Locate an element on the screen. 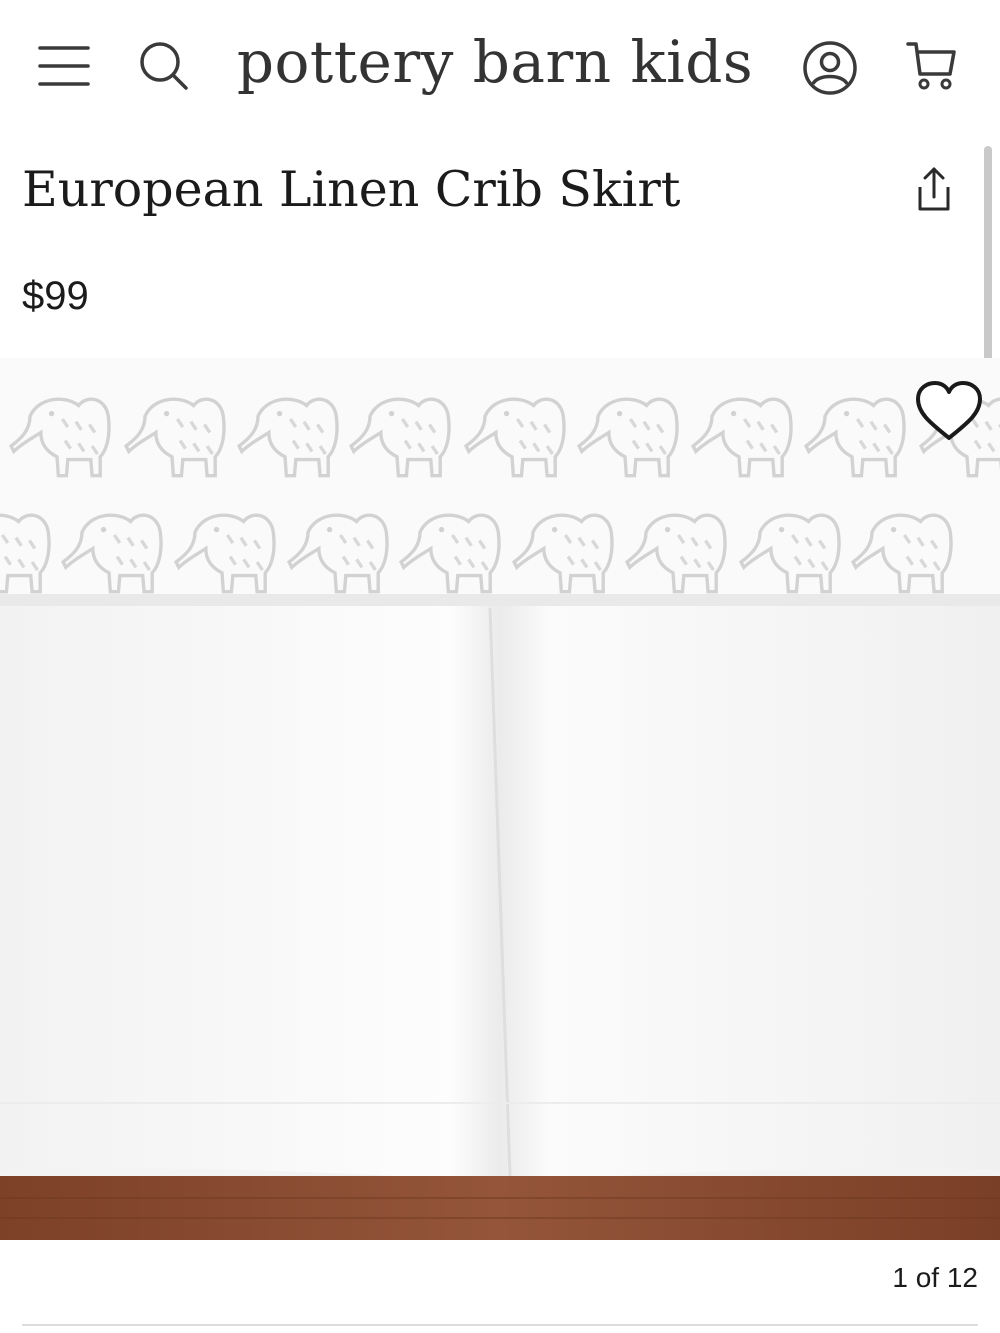  menu-button is located at coordinates (64, 66).